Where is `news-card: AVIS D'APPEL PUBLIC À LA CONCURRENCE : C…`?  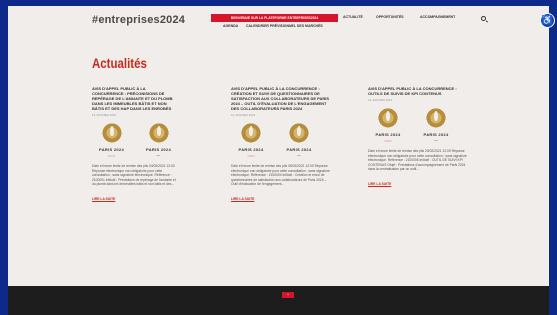
news-card: AVIS D'APPEL PUBLIC À LA CONCURRENCE : C… is located at coordinates (281, 143).